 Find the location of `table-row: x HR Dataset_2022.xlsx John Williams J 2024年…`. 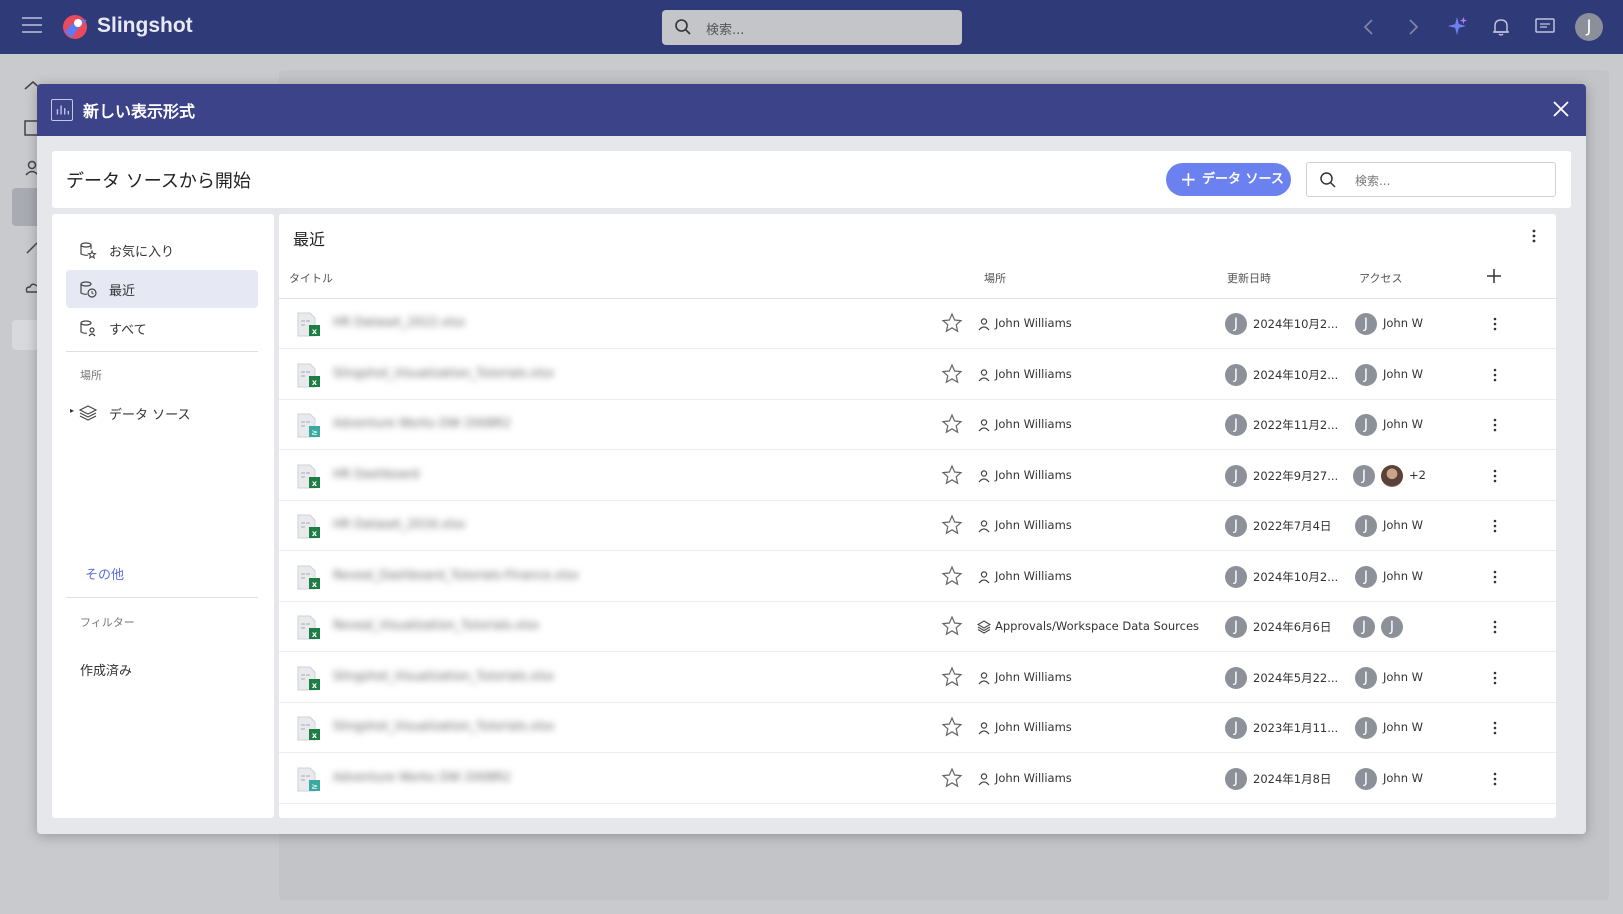

table-row: x HR Dataset_2022.xlsx John Williams J 2024年… is located at coordinates (917, 324).